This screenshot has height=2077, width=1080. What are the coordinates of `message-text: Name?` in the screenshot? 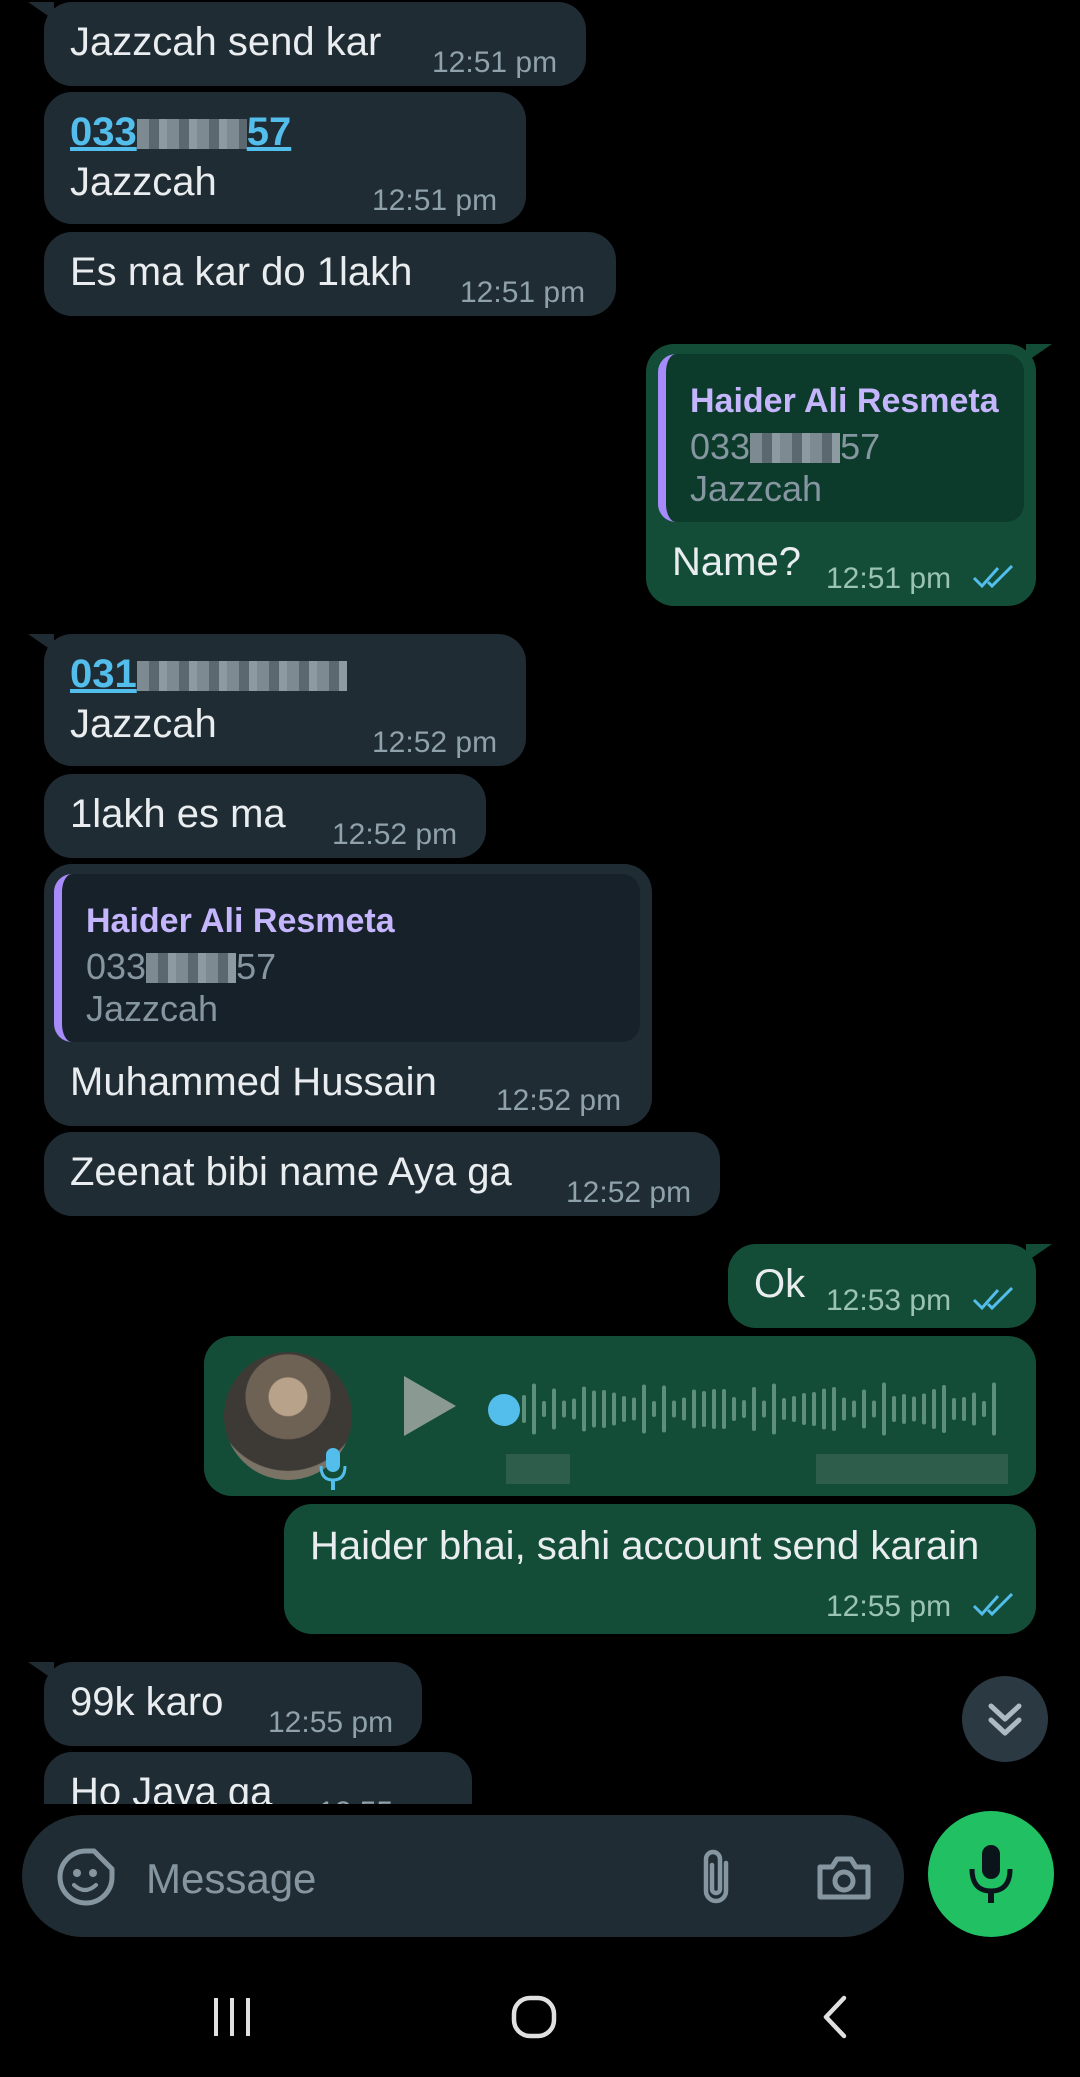 It's located at (736, 562).